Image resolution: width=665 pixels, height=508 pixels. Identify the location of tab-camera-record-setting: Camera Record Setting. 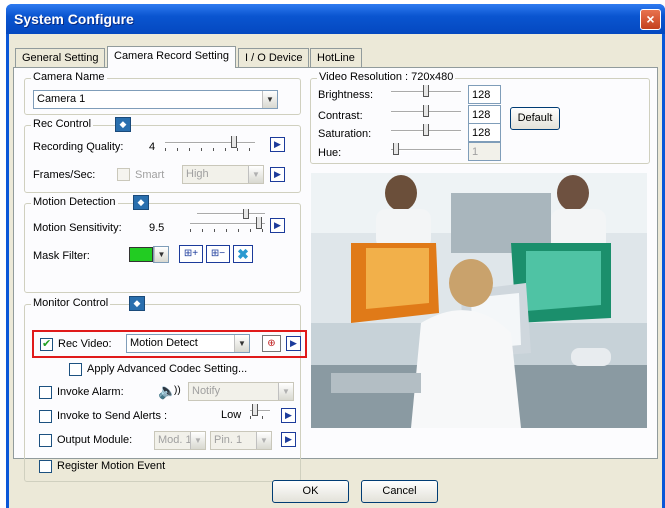
(171, 57).